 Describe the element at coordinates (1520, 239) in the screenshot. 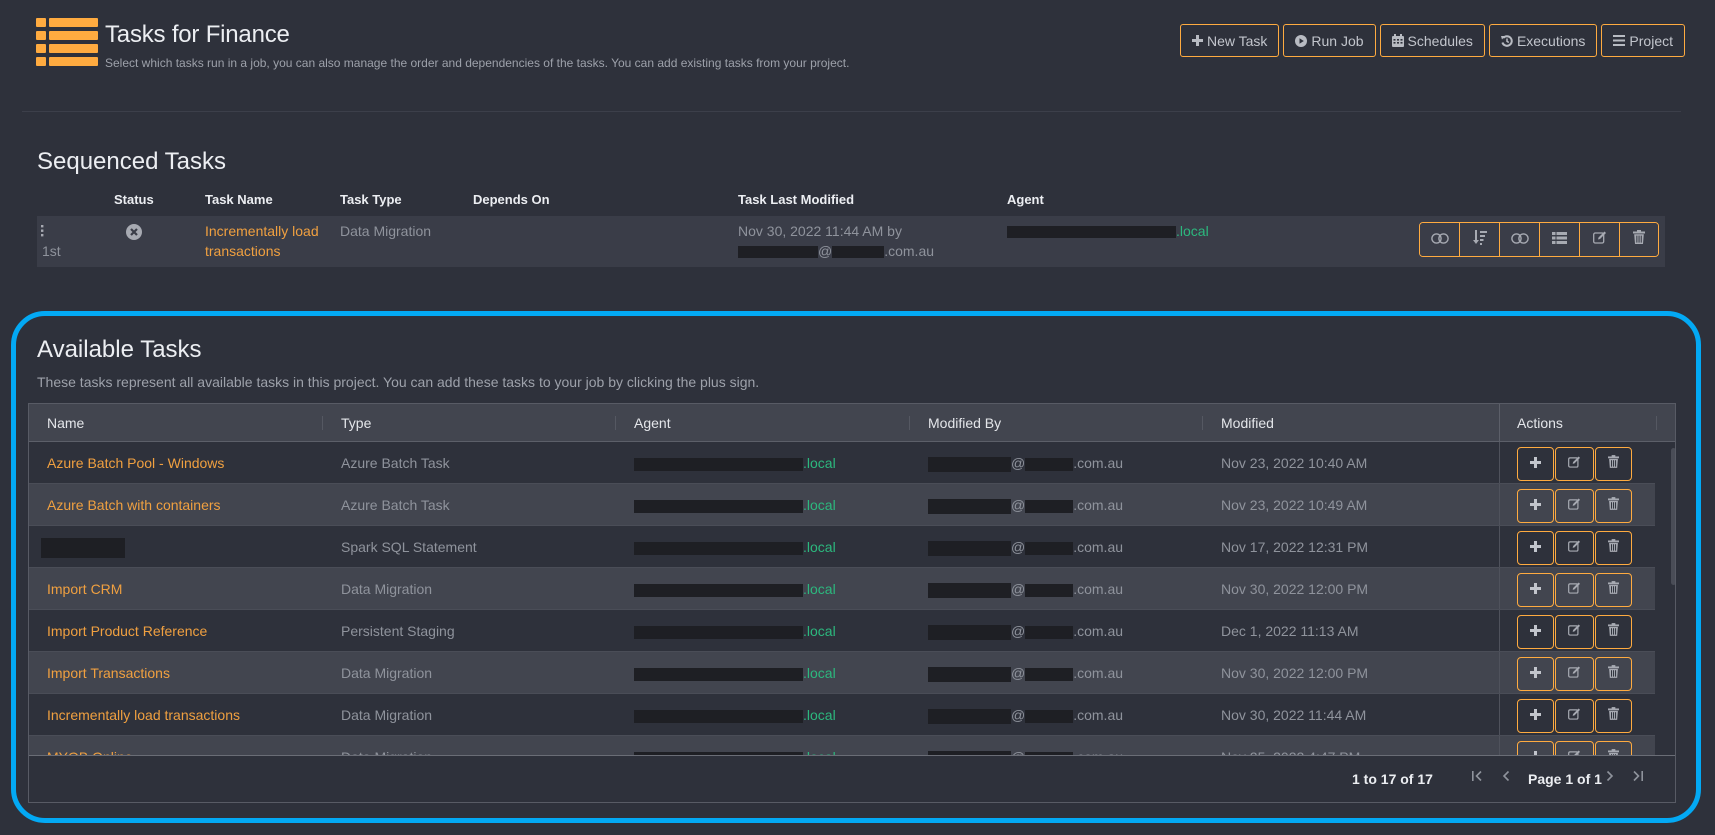

I see `dependency-toggle-button` at that location.